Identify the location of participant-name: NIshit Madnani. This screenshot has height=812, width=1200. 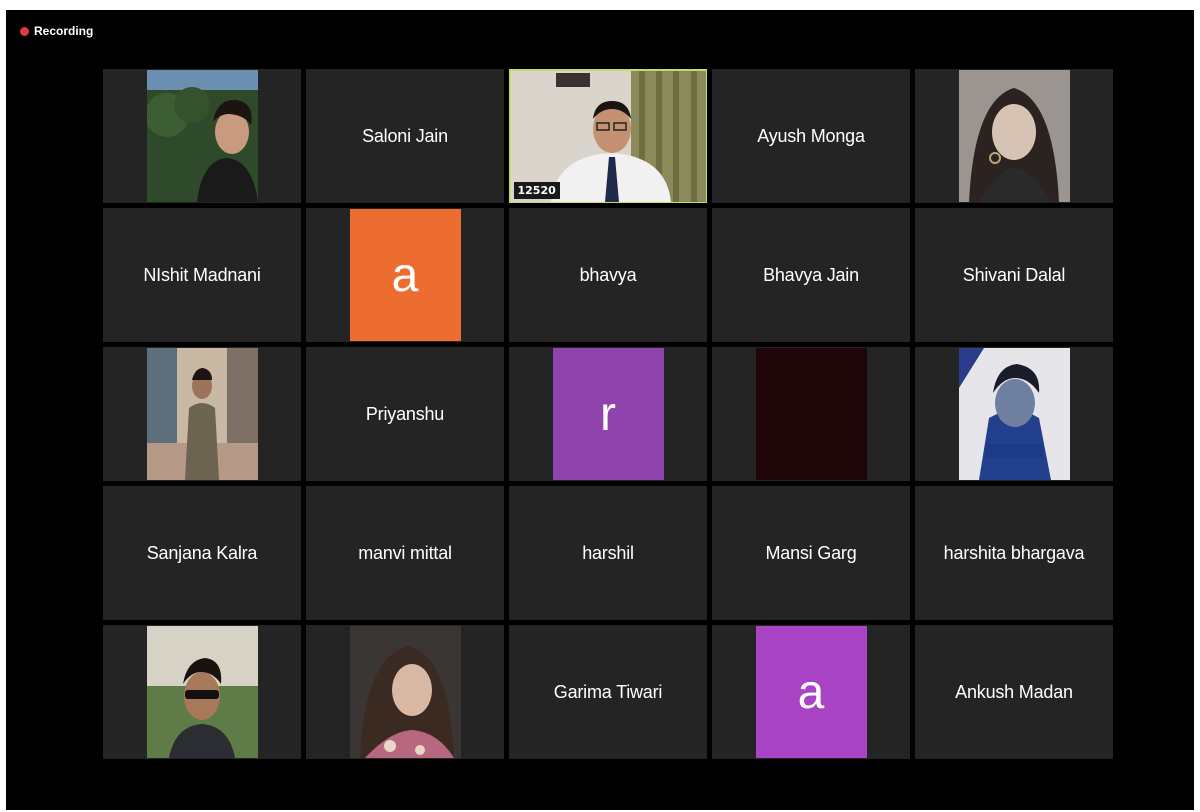
(202, 274).